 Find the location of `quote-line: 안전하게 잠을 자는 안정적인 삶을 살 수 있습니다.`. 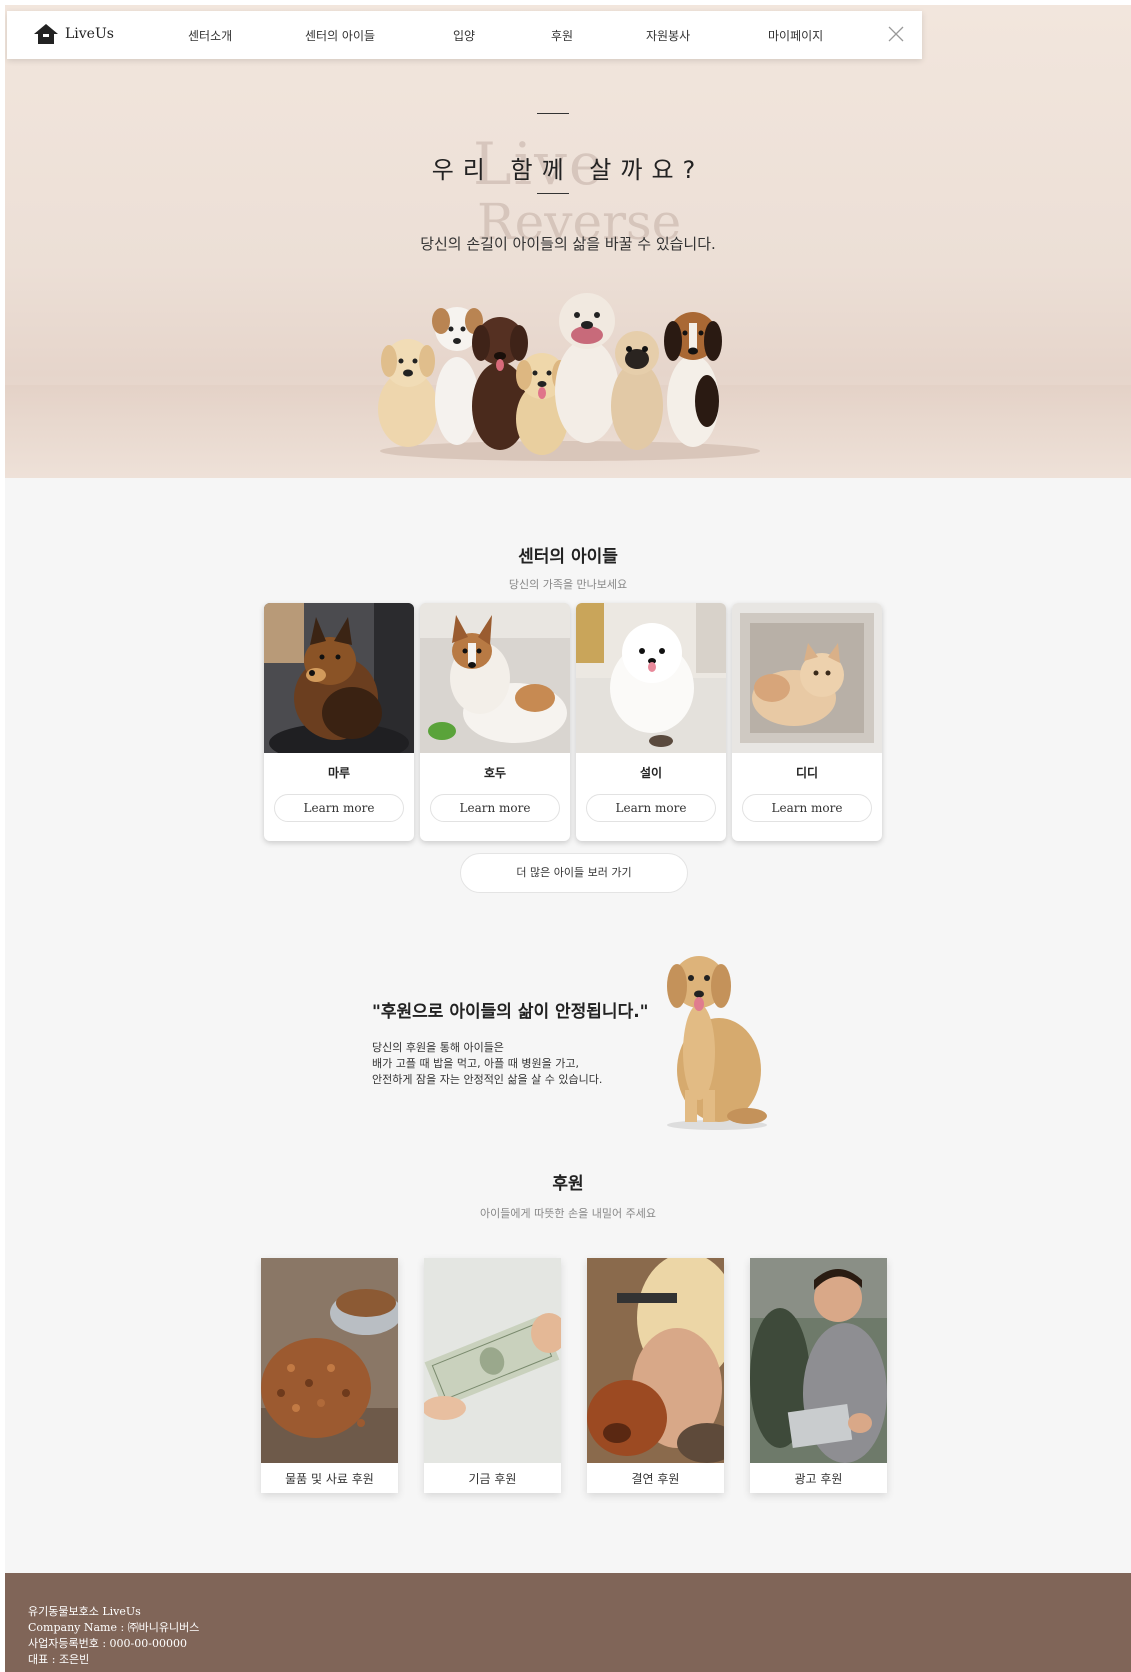

quote-line: 안전하게 잠을 자는 안정적인 삶을 살 수 있습니다. is located at coordinates (487, 1079).